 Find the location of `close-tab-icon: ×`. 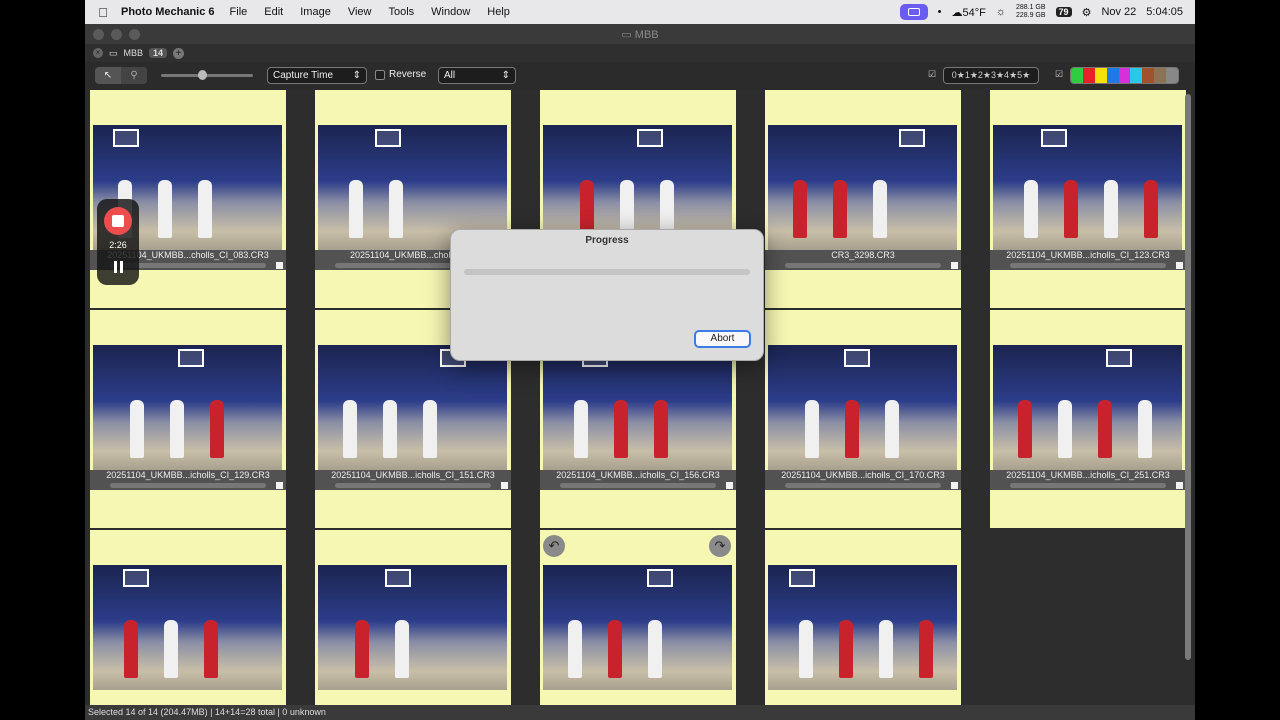

close-tab-icon: × is located at coordinates (98, 53).